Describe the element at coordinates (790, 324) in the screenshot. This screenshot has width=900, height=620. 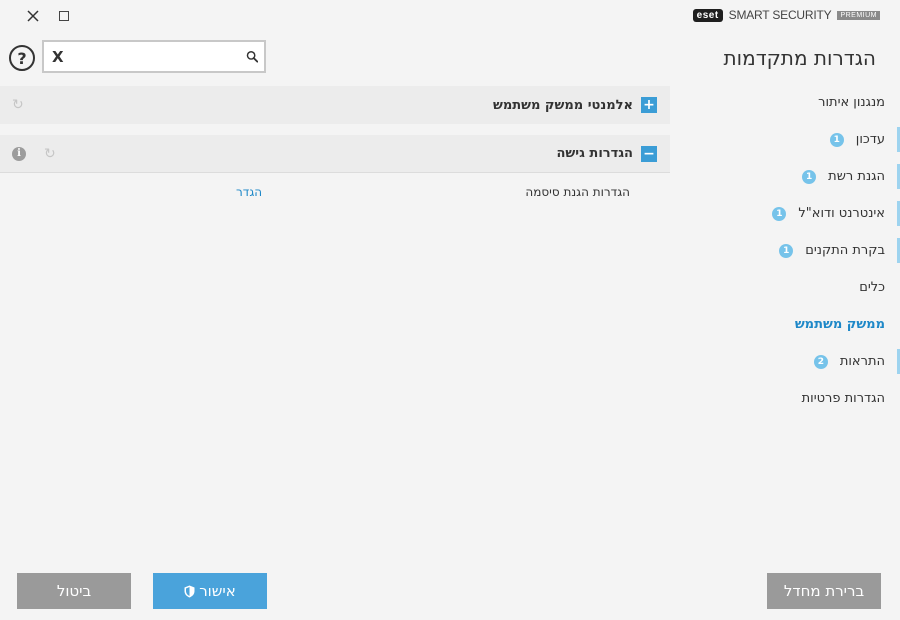
I see `sidebar-item-user-interface: ממשק משתמש` at that location.